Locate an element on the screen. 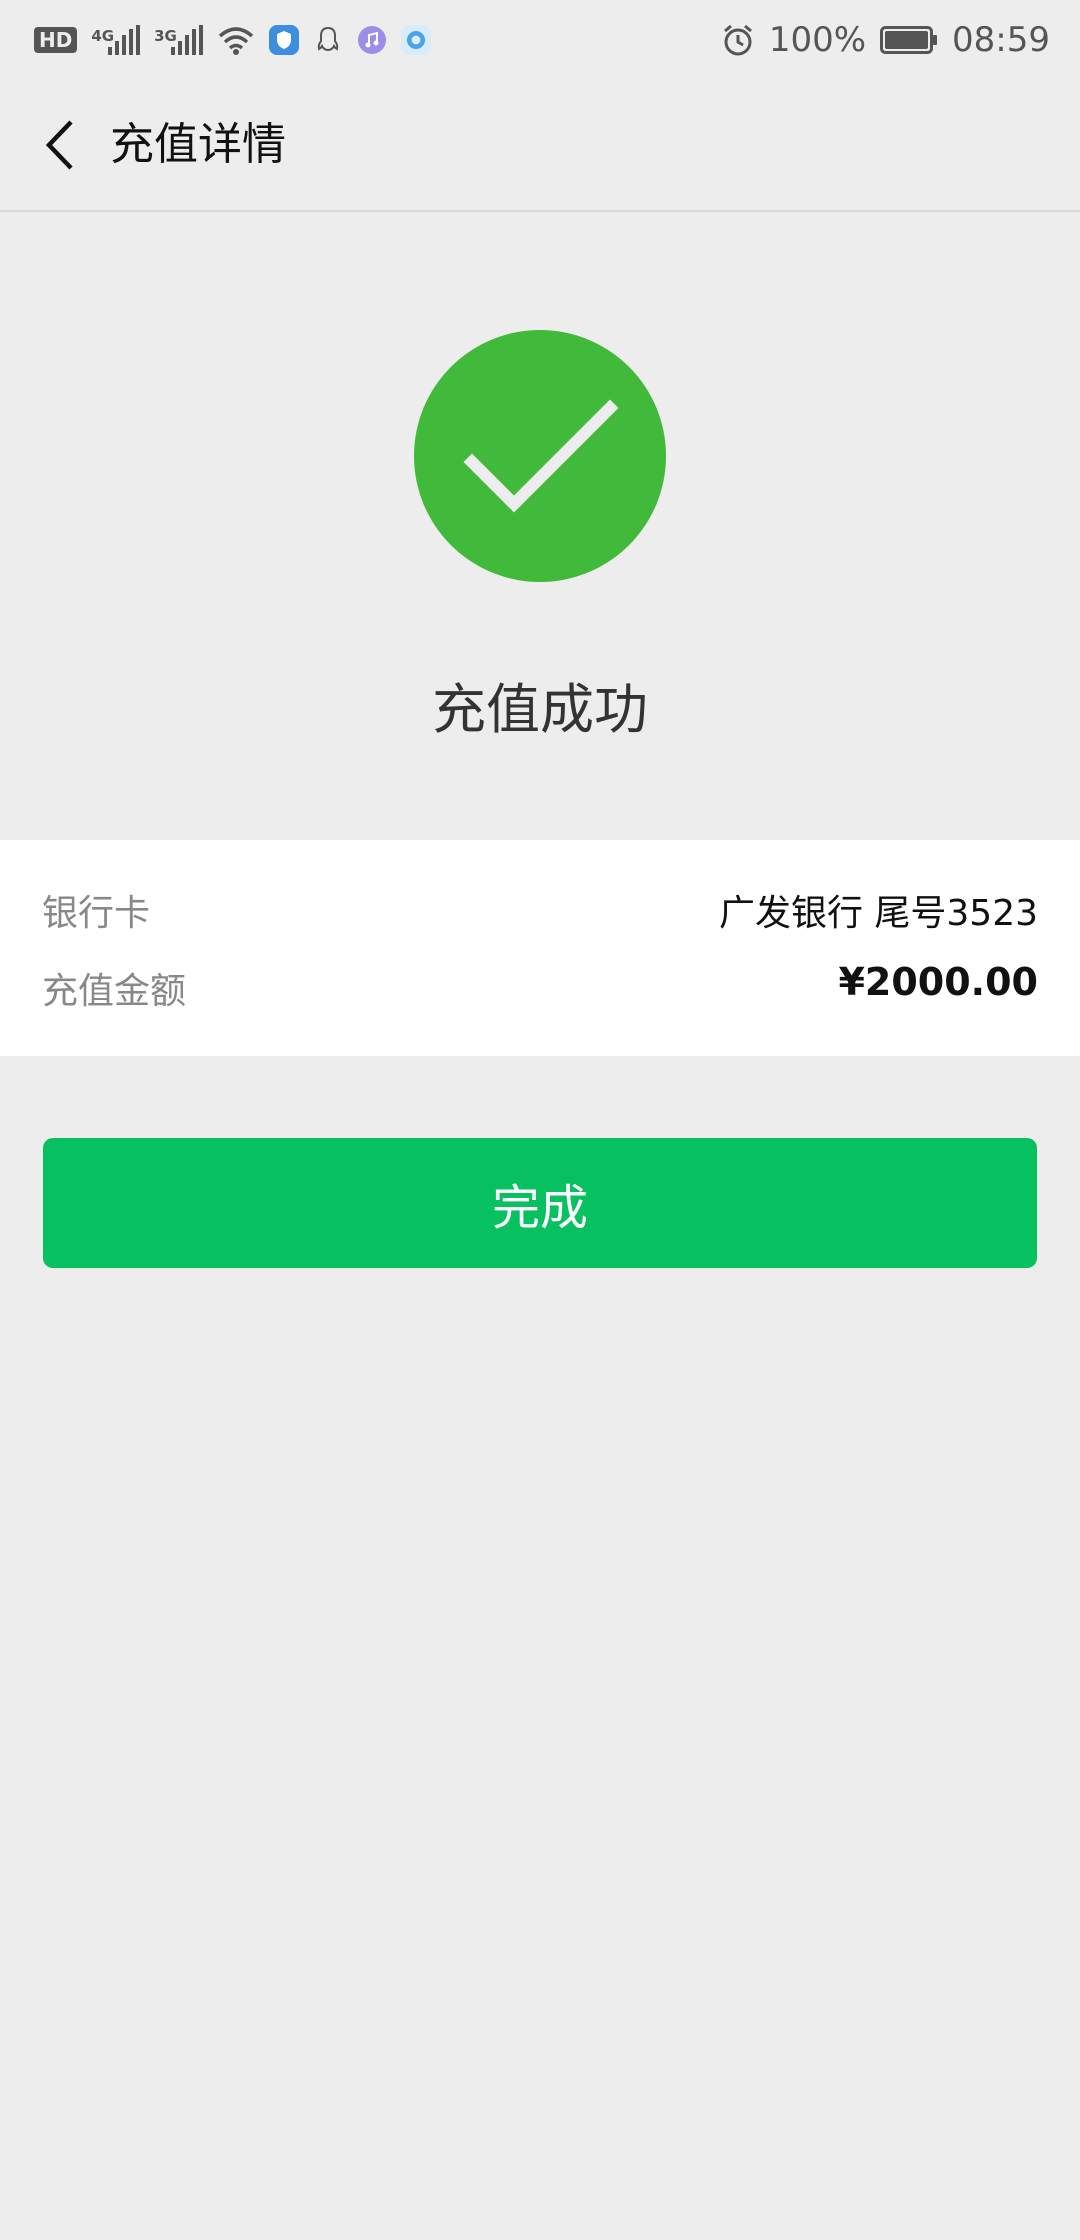 This screenshot has width=1080, height=2240. status-right: 100% 08:59 is located at coordinates (885, 40).